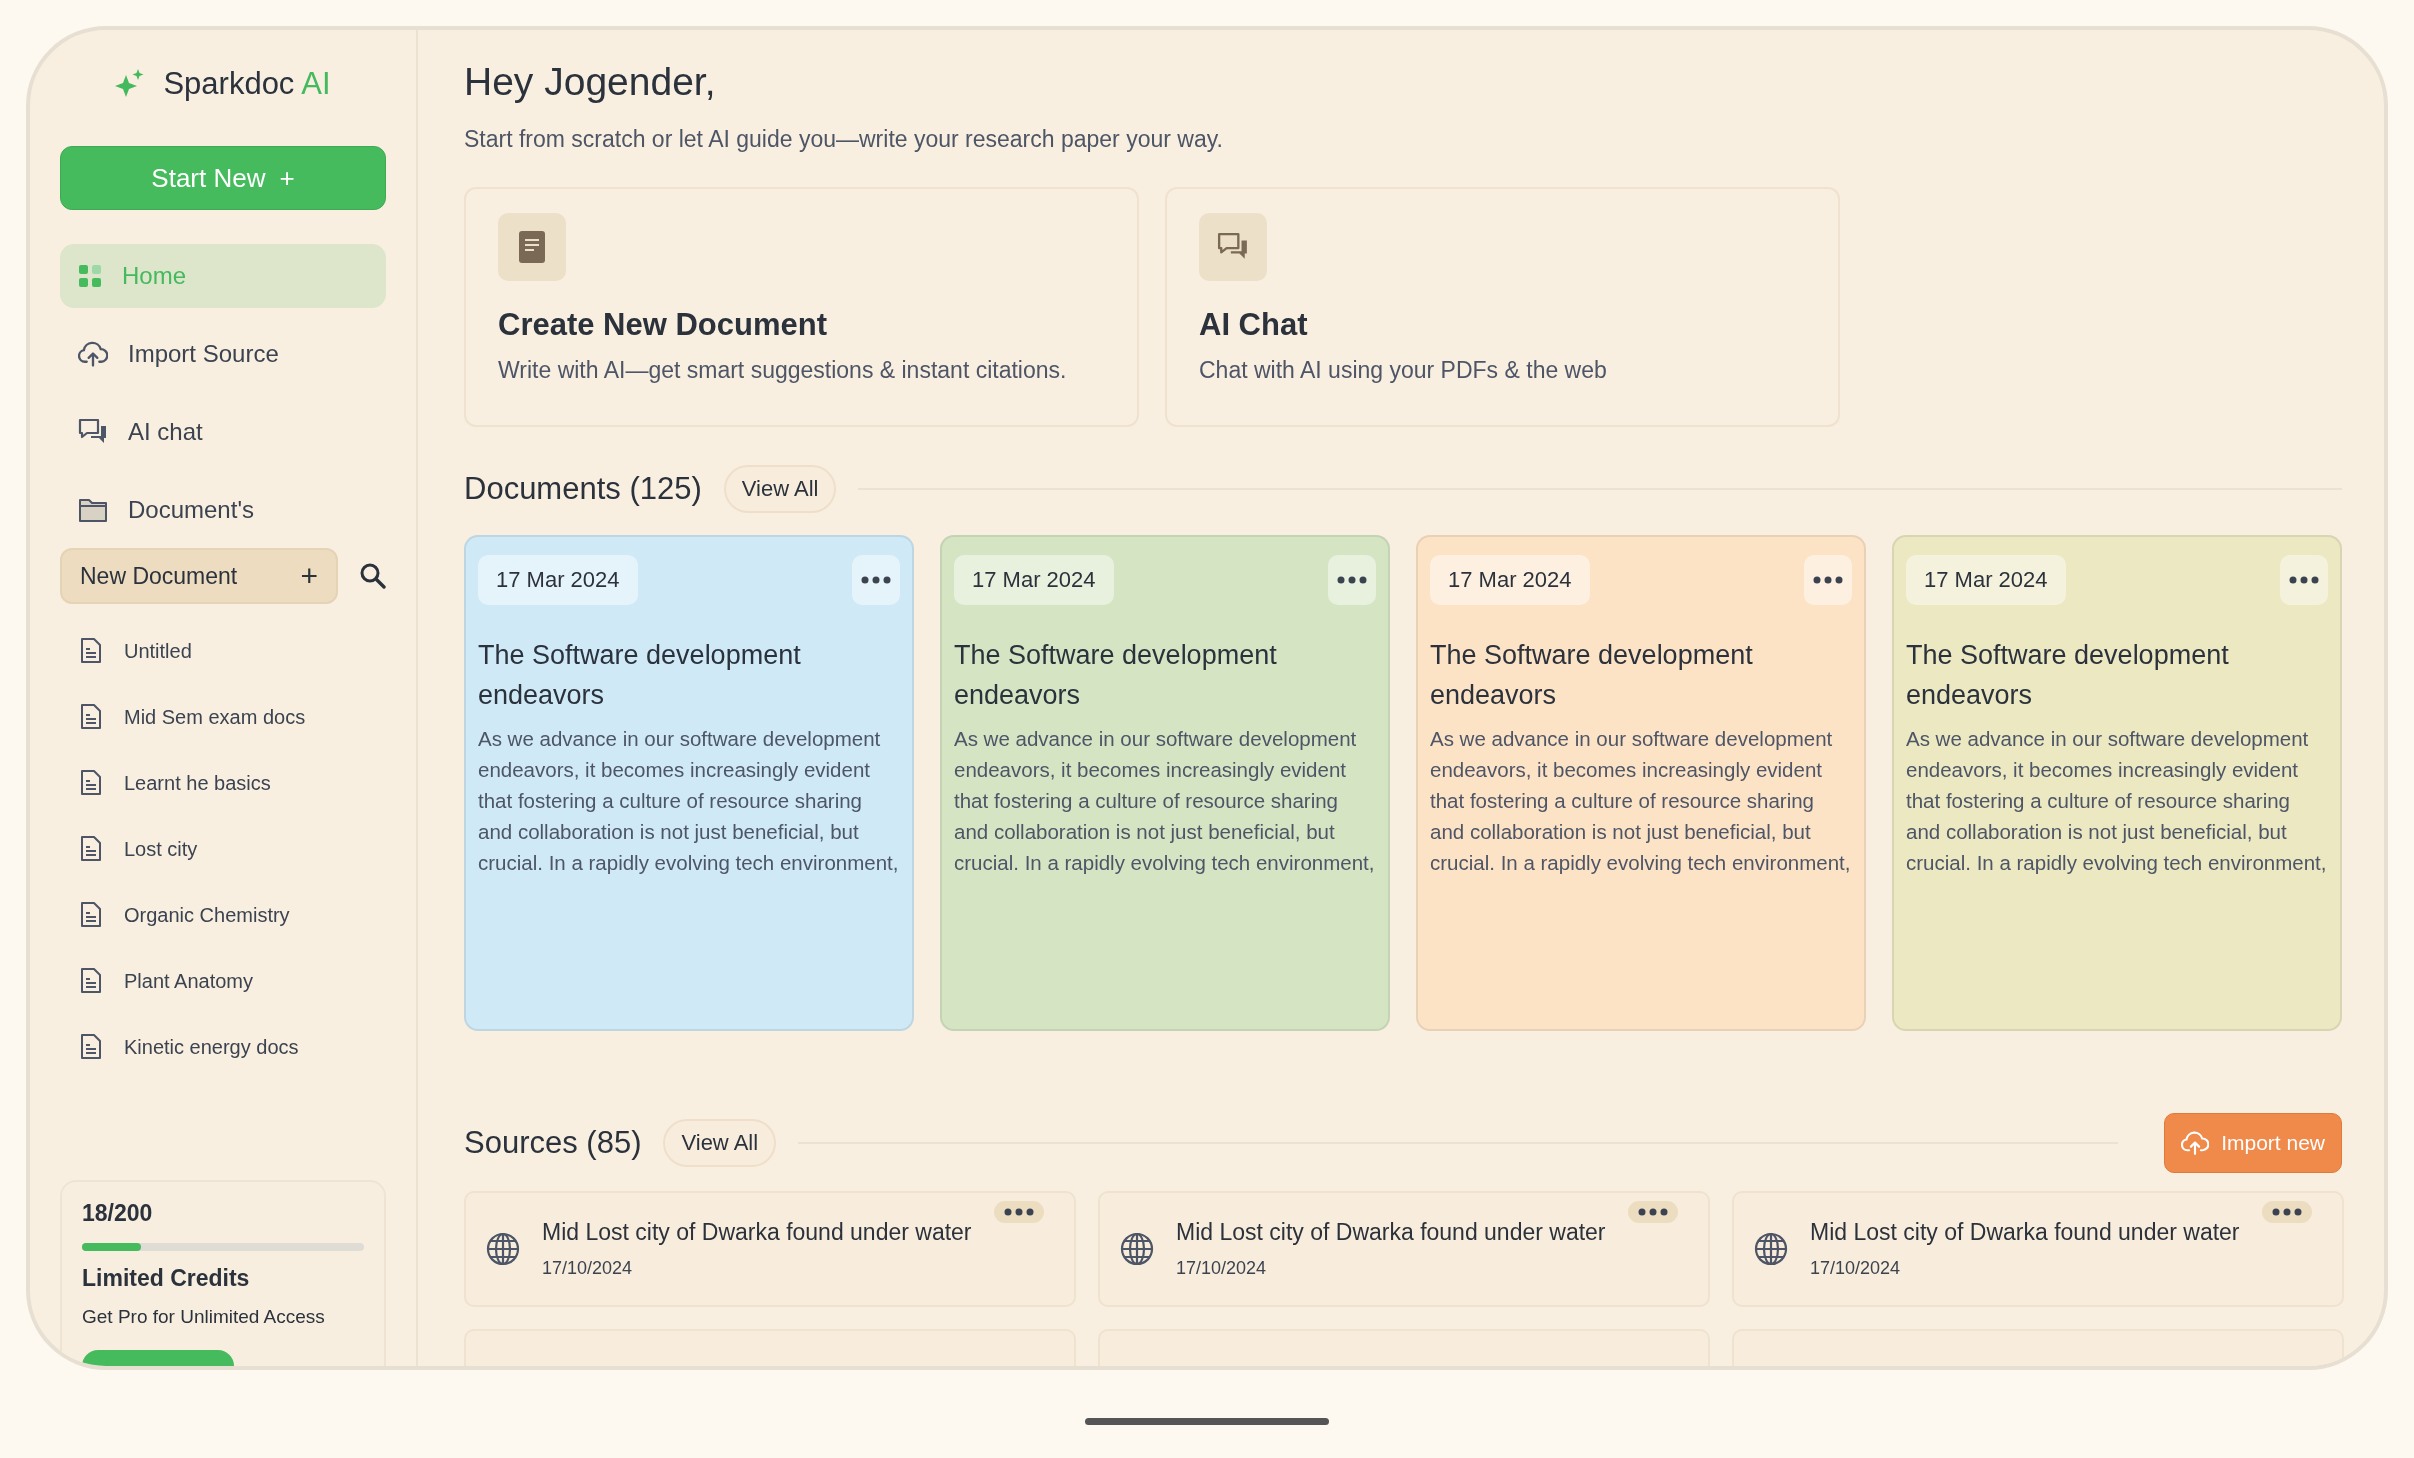 Image resolution: width=2414 pixels, height=1458 pixels. I want to click on sparkle-icon, so click(130, 84).